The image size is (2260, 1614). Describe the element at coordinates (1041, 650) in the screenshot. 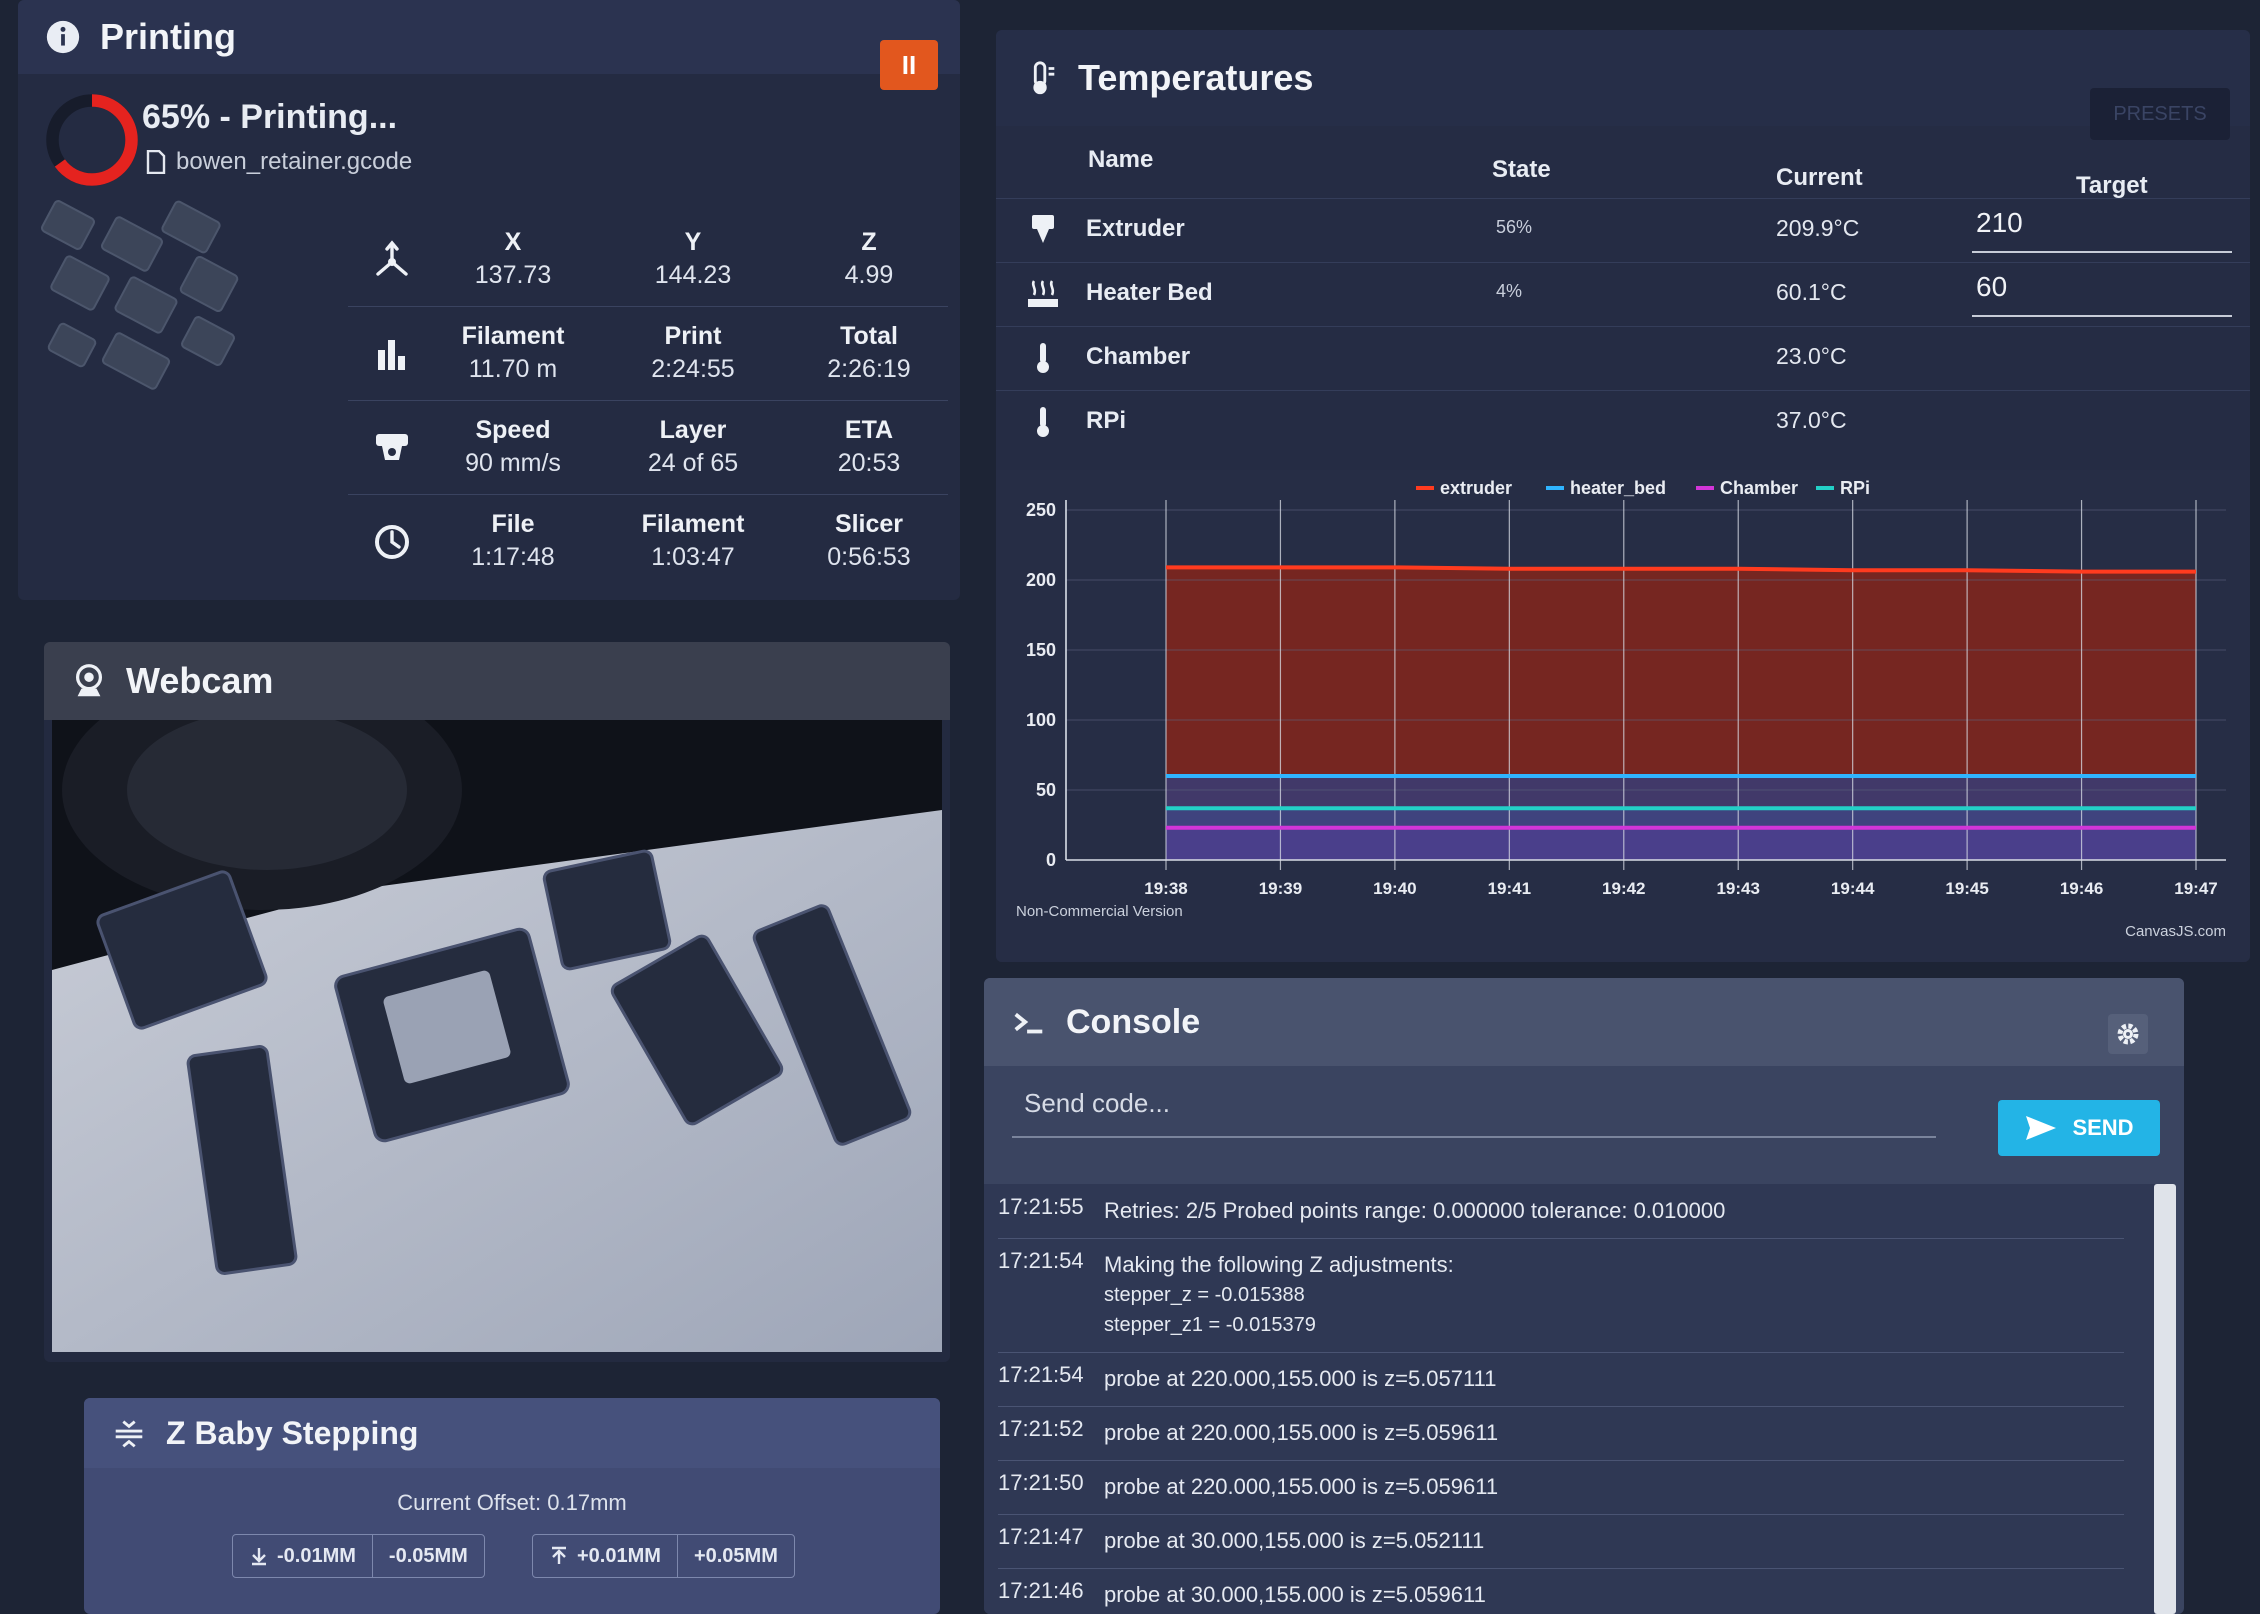

I see `y-tick-label: 150` at that location.